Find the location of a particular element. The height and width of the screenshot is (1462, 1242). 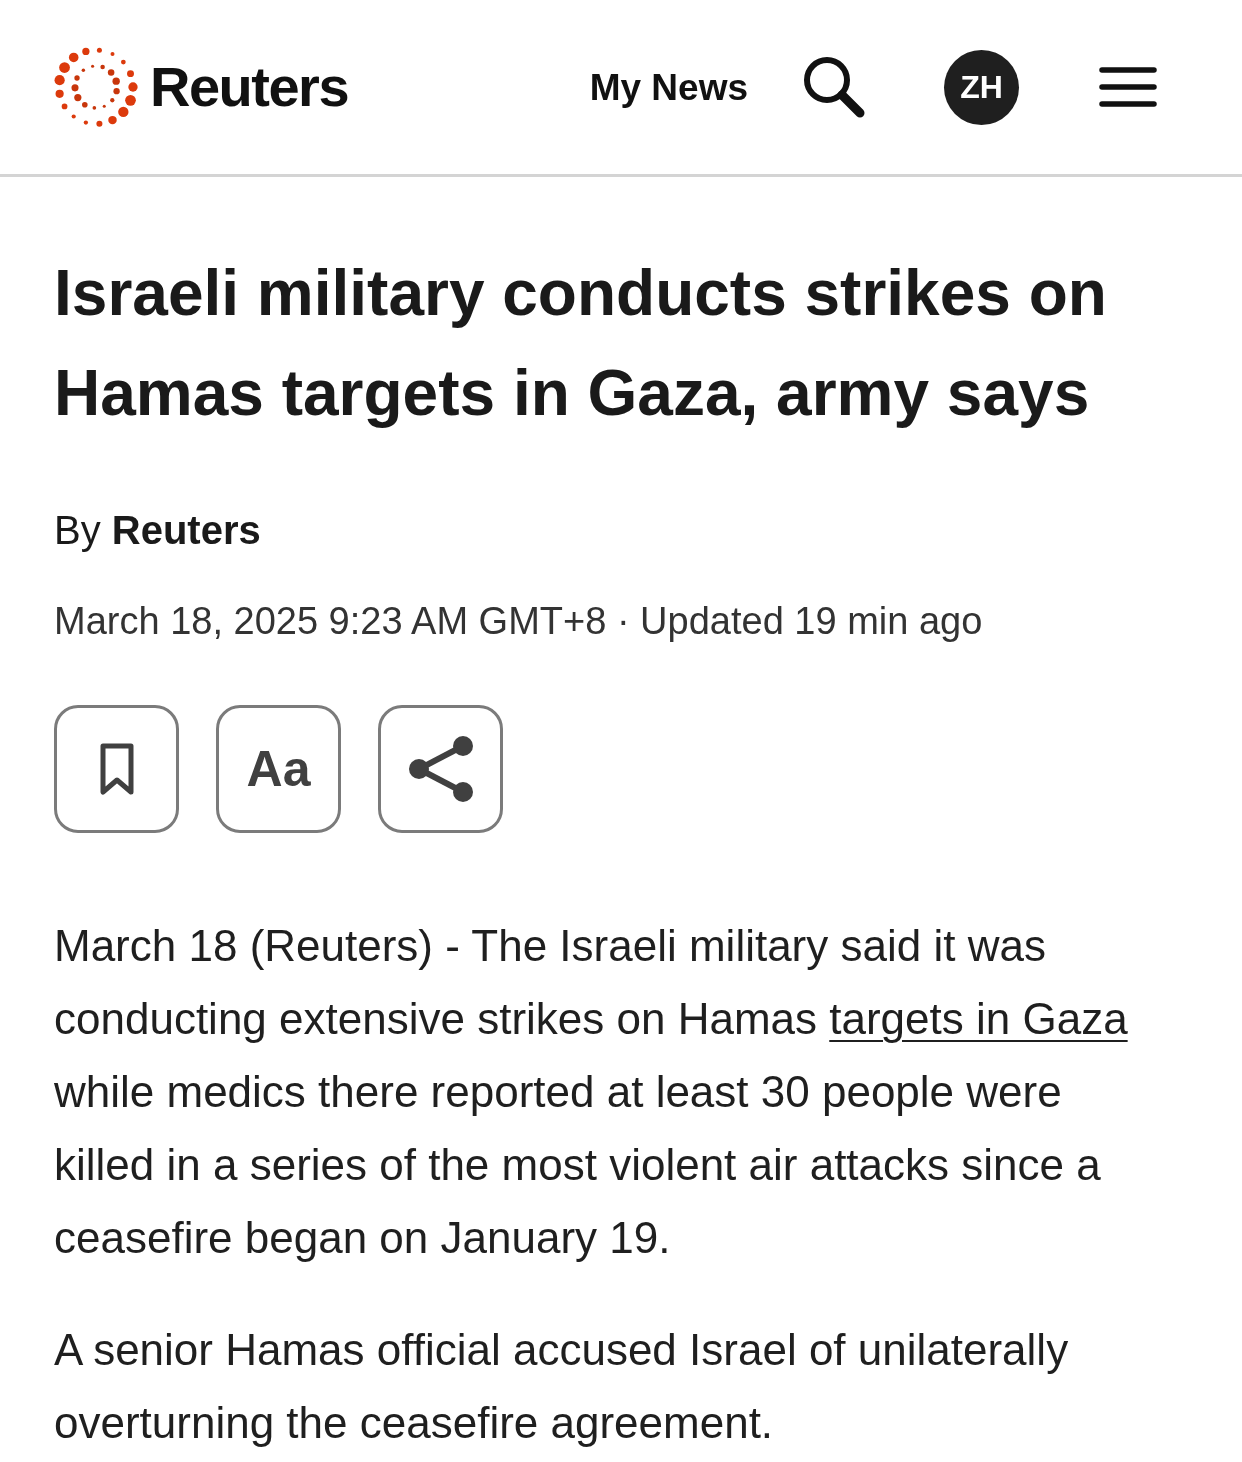

byline-text: By Reuters is located at coordinates (158, 530).